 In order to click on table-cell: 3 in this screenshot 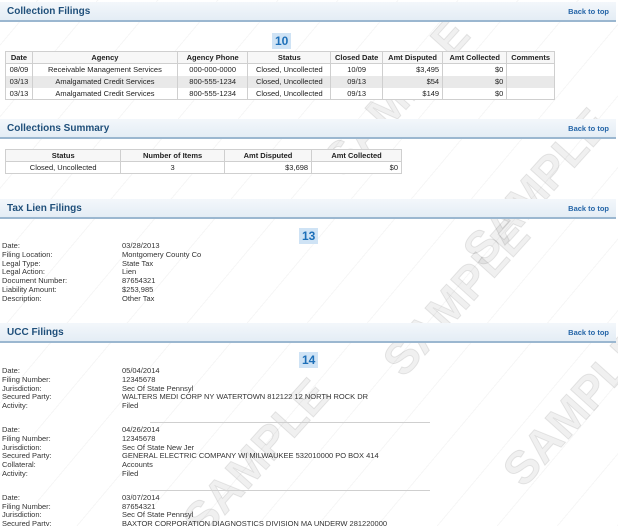, I will do `click(172, 167)`.